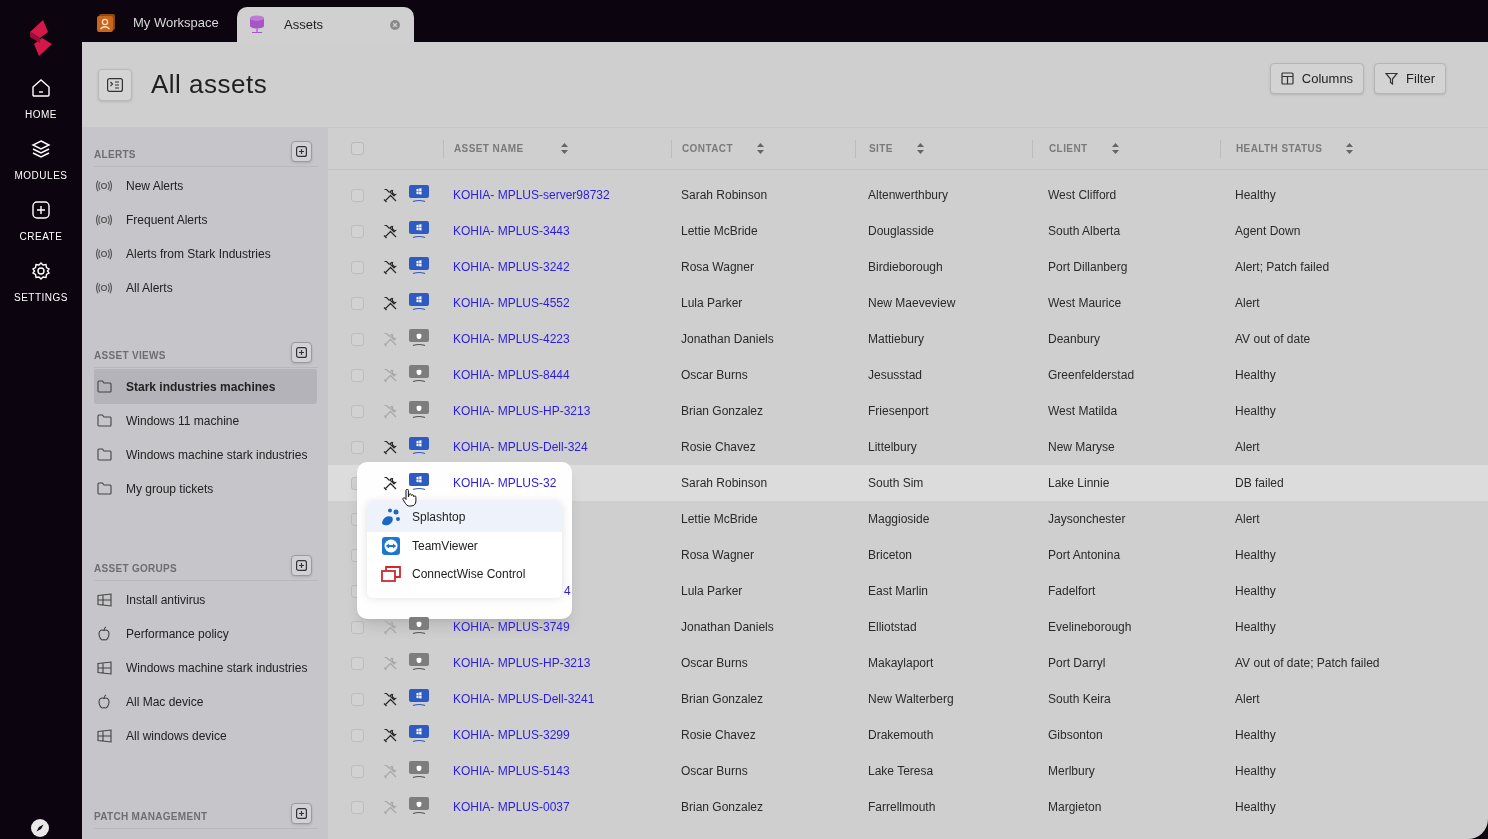 The image size is (1488, 839). What do you see at coordinates (890, 555) in the screenshot?
I see `table-cell-text: Briceton` at bounding box center [890, 555].